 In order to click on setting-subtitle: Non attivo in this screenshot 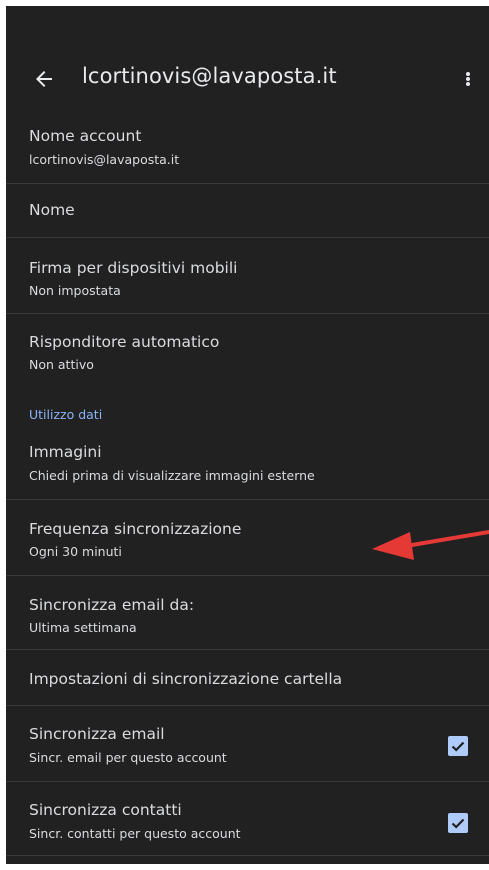, I will do `click(61, 364)`.